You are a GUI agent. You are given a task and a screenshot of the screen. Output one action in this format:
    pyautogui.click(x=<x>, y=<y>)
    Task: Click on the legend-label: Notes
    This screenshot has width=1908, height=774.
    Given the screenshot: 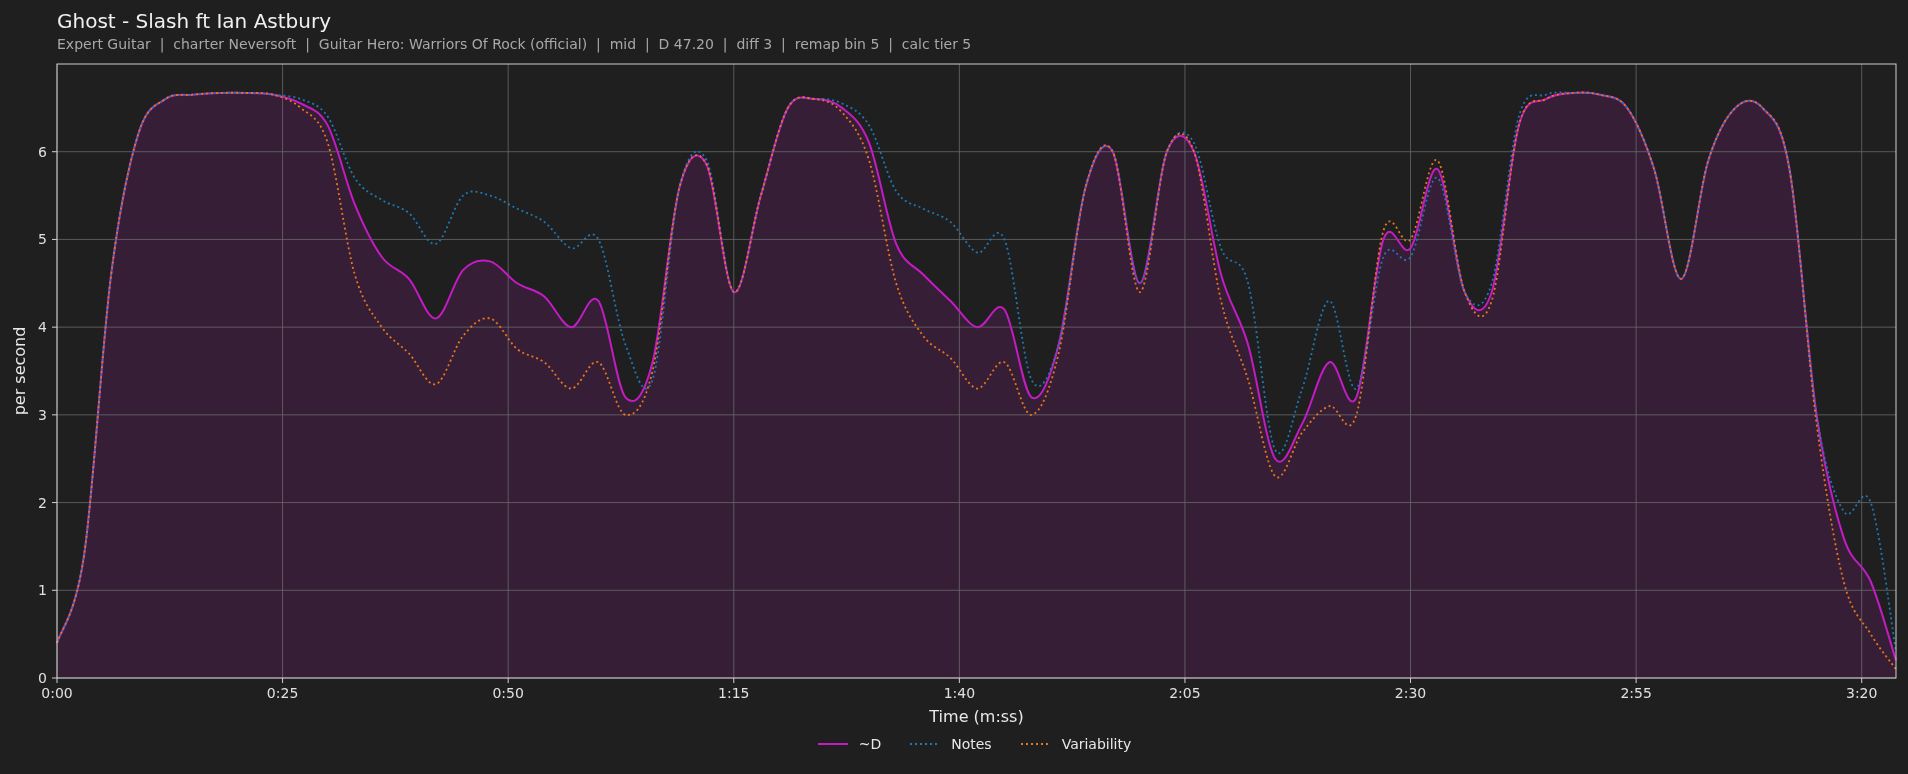 What is the action you would take?
    pyautogui.click(x=971, y=744)
    